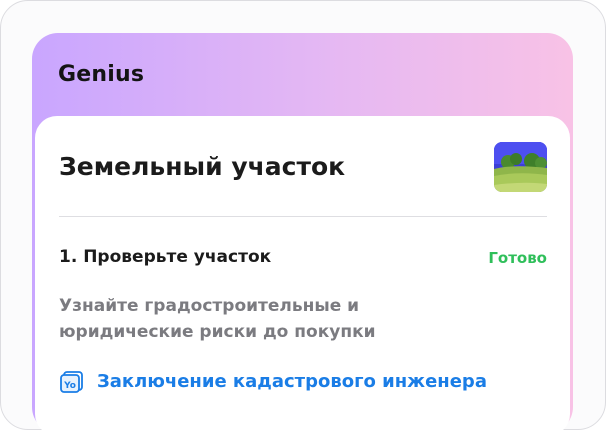  Describe the element at coordinates (69, 386) in the screenshot. I see `icon-text: Yo` at that location.